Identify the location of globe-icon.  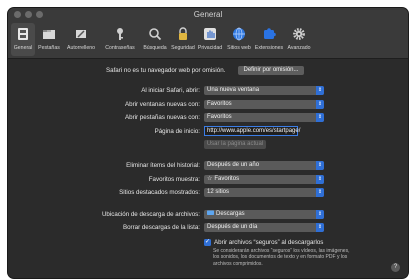
(239, 34).